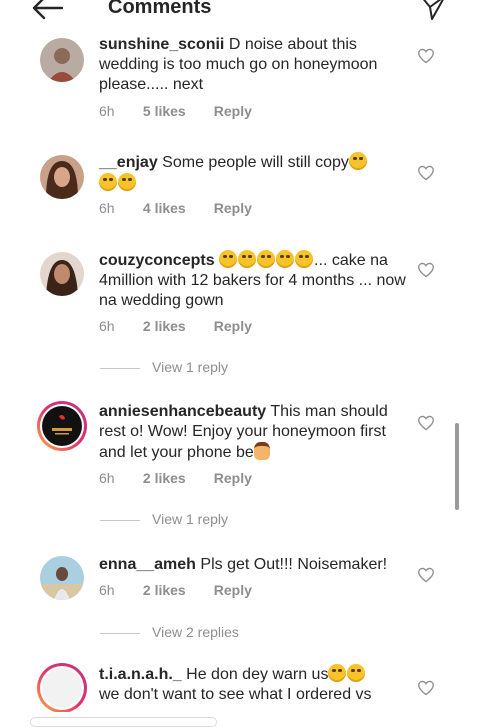 The width and height of the screenshot is (480, 727). I want to click on comment-text: Pls get Out!!! Noisemaker!, so click(294, 564).